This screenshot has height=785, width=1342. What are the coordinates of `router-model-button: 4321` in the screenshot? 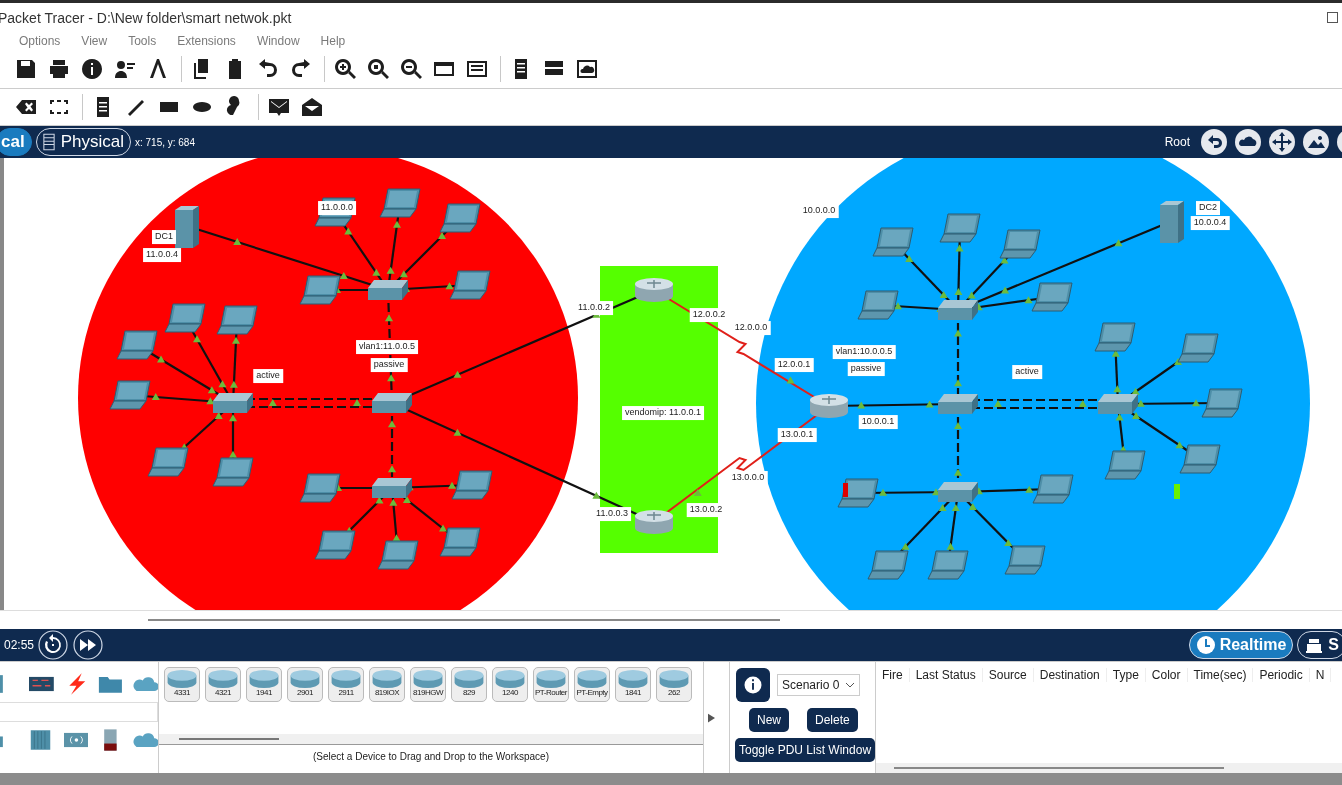 It's located at (223, 684).